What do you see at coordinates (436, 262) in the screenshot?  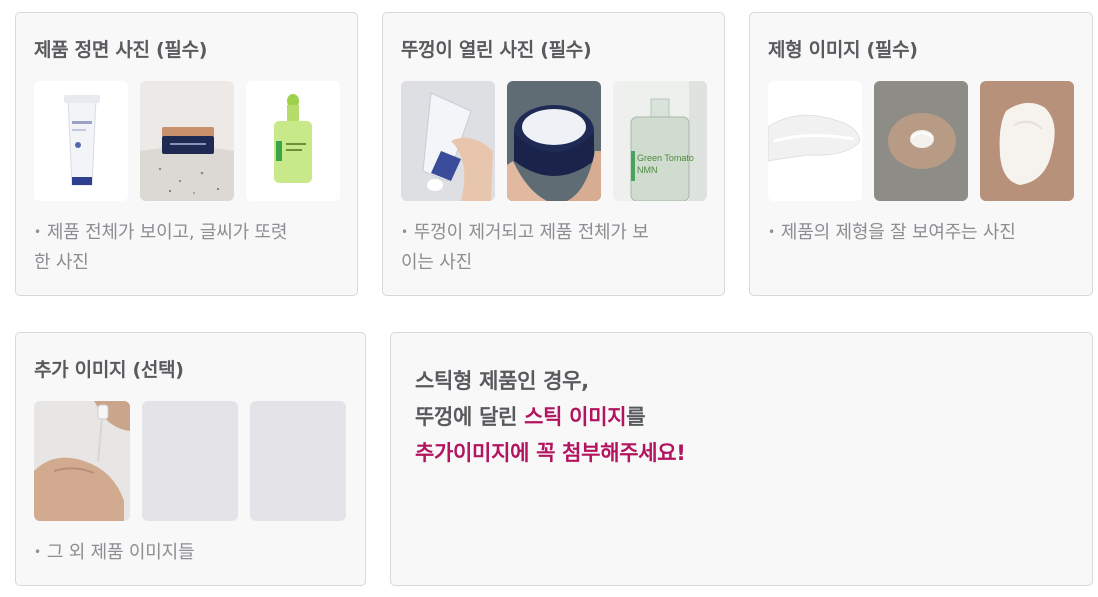 I see `description-line: 이는 사진` at bounding box center [436, 262].